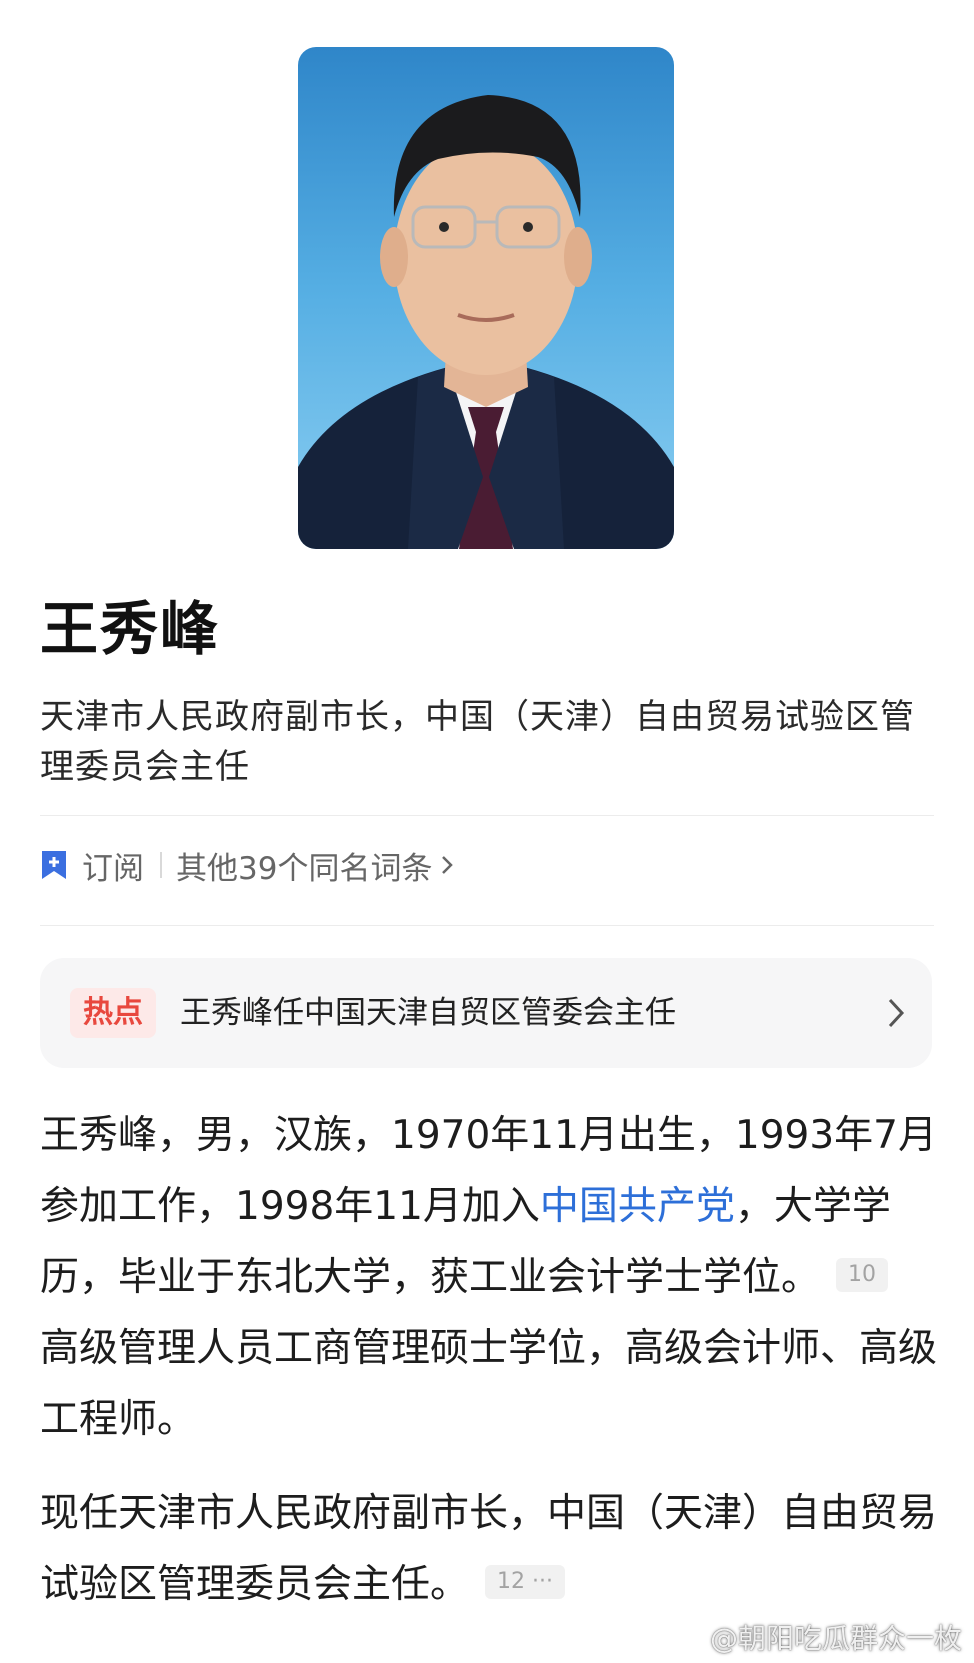  I want to click on watermark-text: @朝阳吃瓜群众一枚, so click(835, 1638).